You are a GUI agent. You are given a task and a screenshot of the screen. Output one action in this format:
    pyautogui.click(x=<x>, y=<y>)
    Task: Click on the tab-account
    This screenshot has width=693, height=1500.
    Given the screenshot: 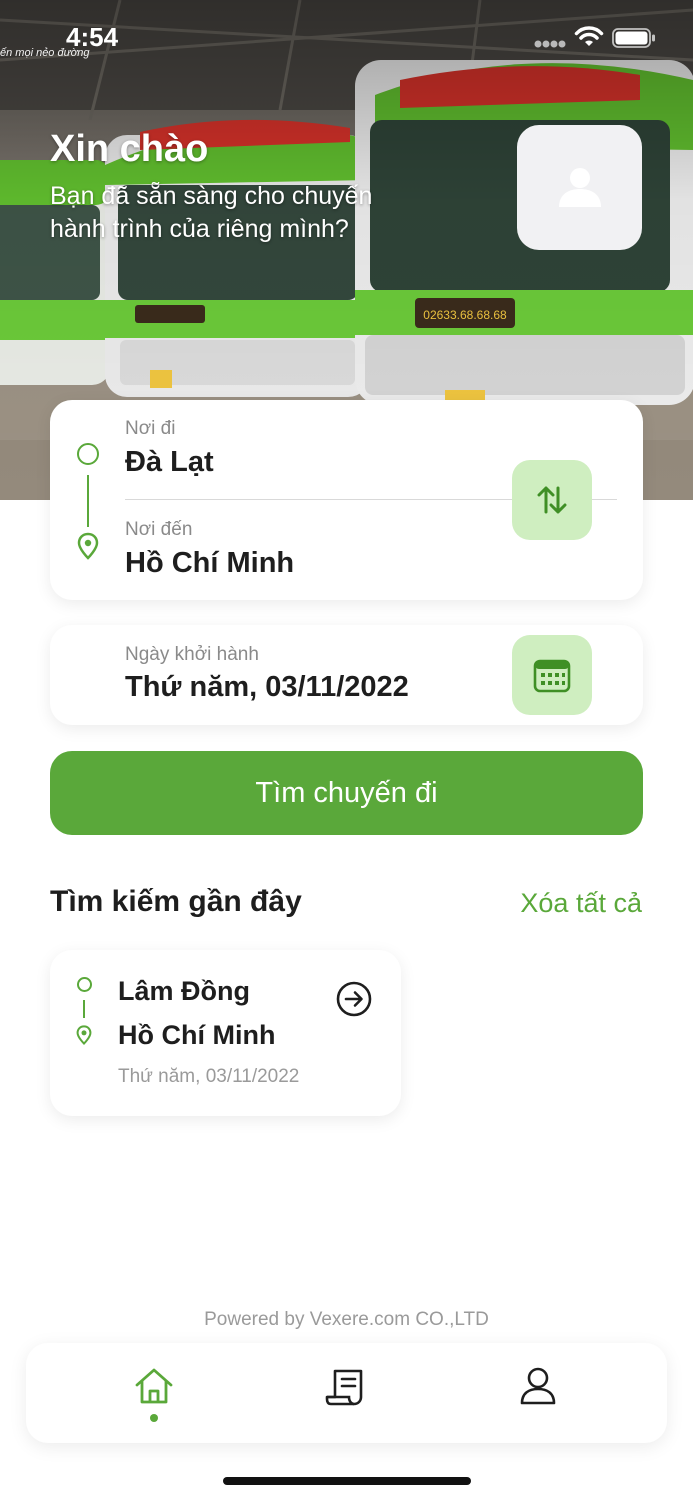 What is the action you would take?
    pyautogui.click(x=538, y=1397)
    